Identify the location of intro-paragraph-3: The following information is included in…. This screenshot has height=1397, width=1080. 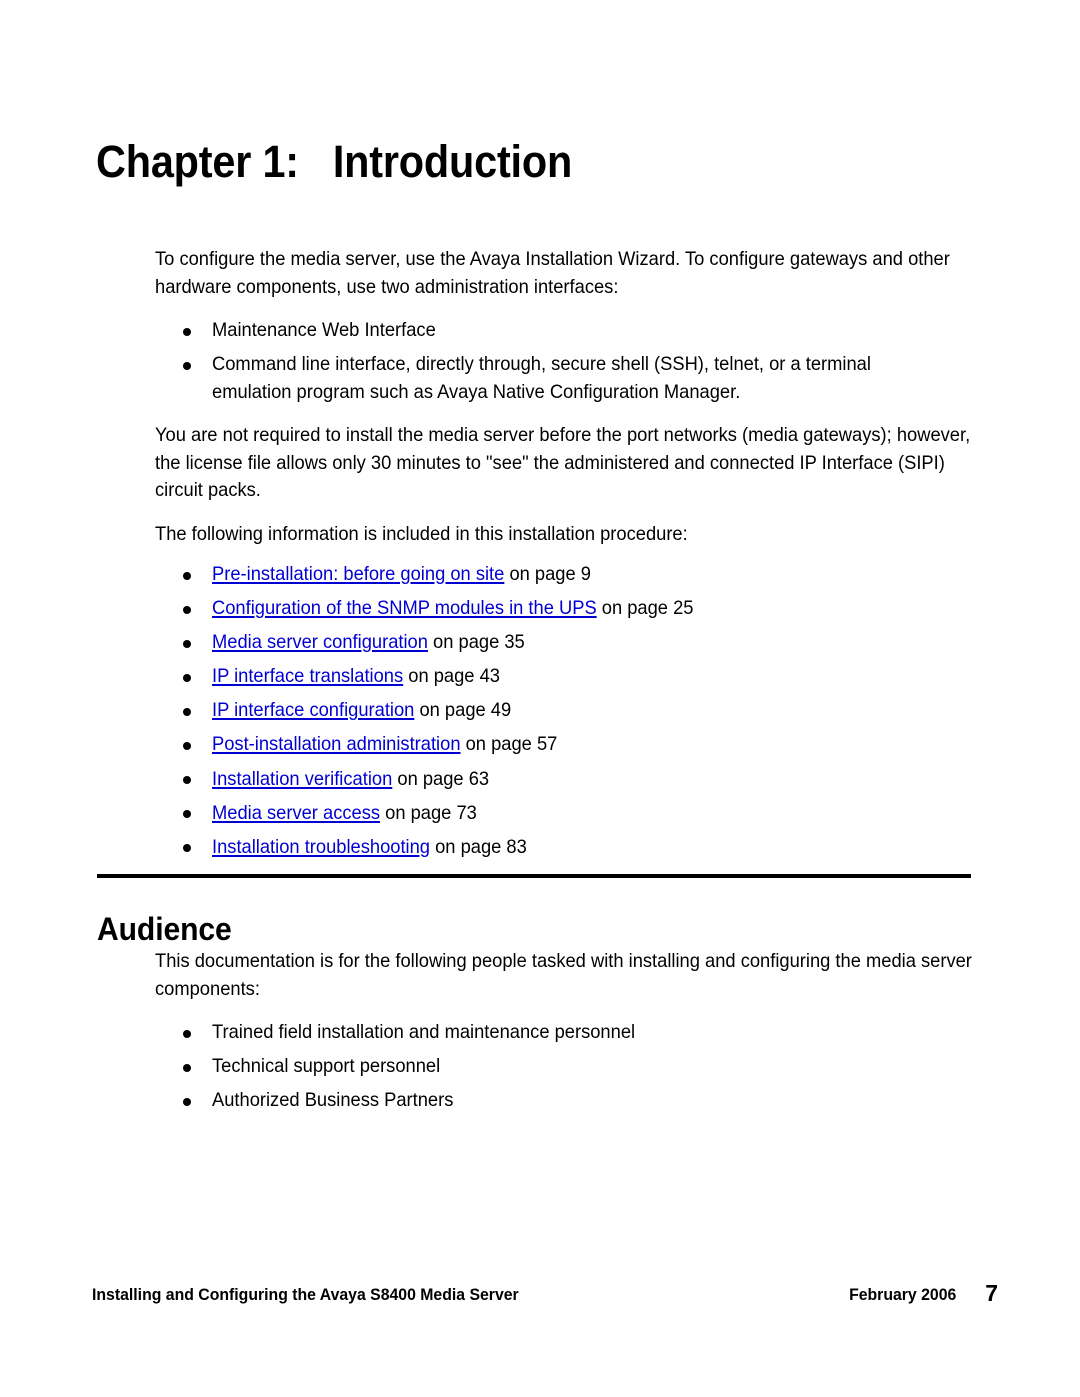
(421, 534).